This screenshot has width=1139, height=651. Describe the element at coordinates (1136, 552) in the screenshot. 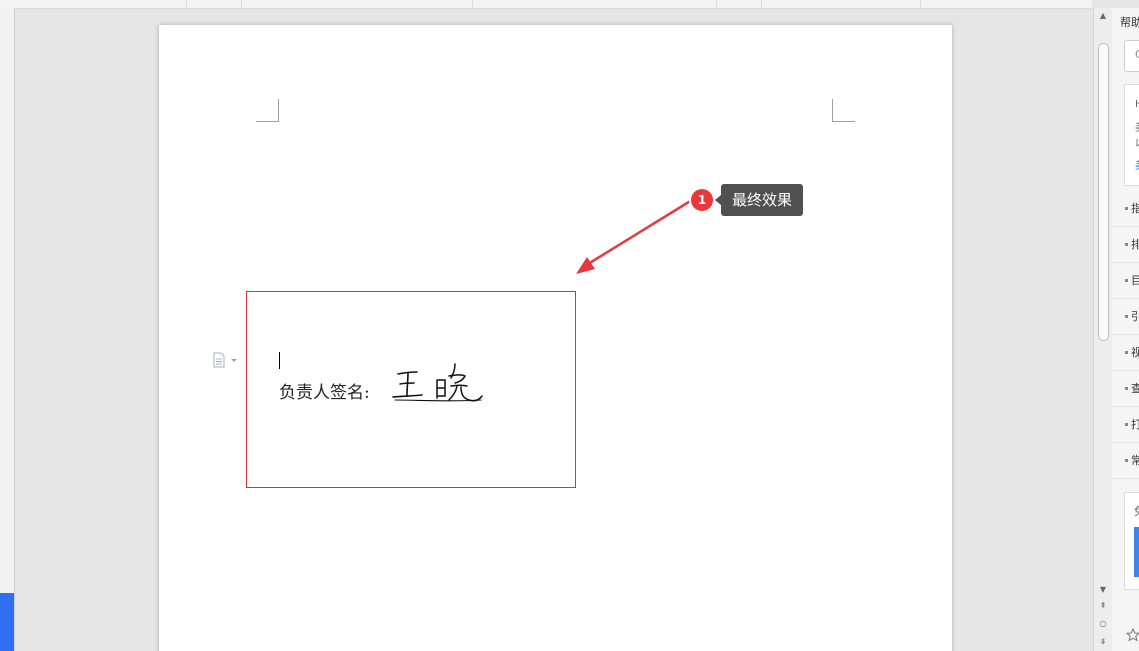

I see `side-thumbnail-image` at that location.